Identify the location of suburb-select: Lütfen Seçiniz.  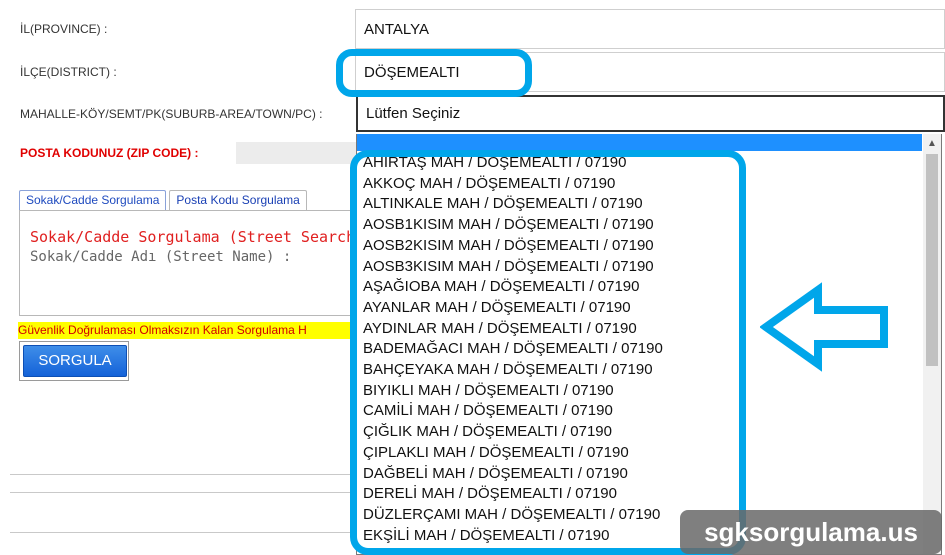
(650, 113).